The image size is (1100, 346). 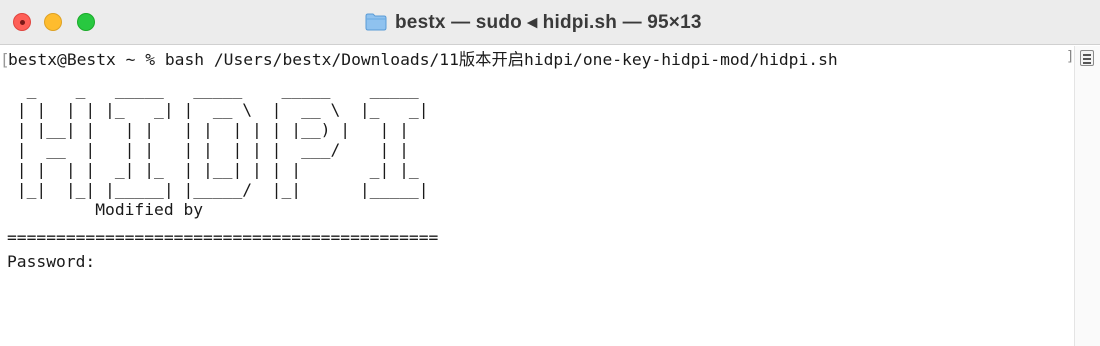 I want to click on zoom-window-button, so click(x=86, y=22).